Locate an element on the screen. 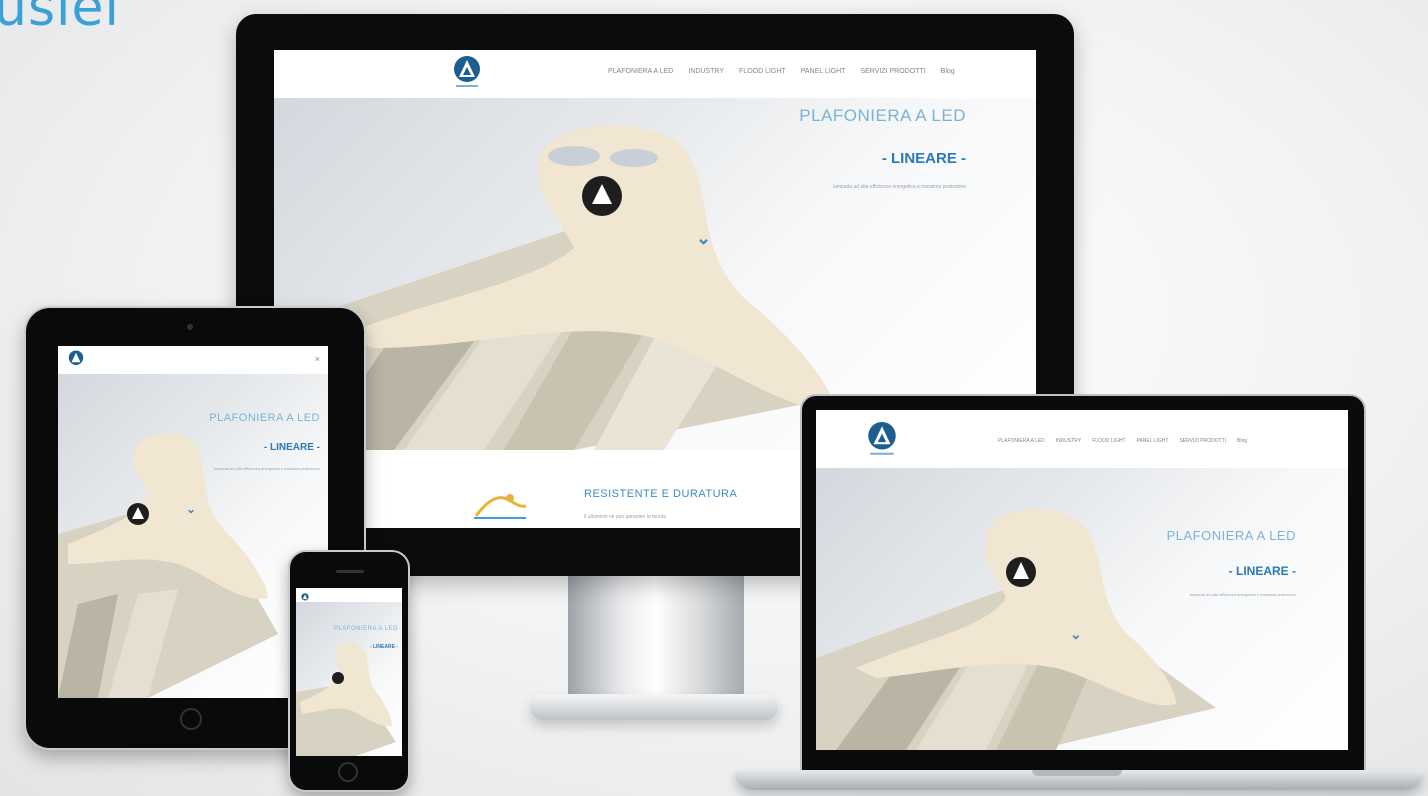 Image resolution: width=1428 pixels, height=796 pixels. hero-product-image is located at coordinates (1016, 629).